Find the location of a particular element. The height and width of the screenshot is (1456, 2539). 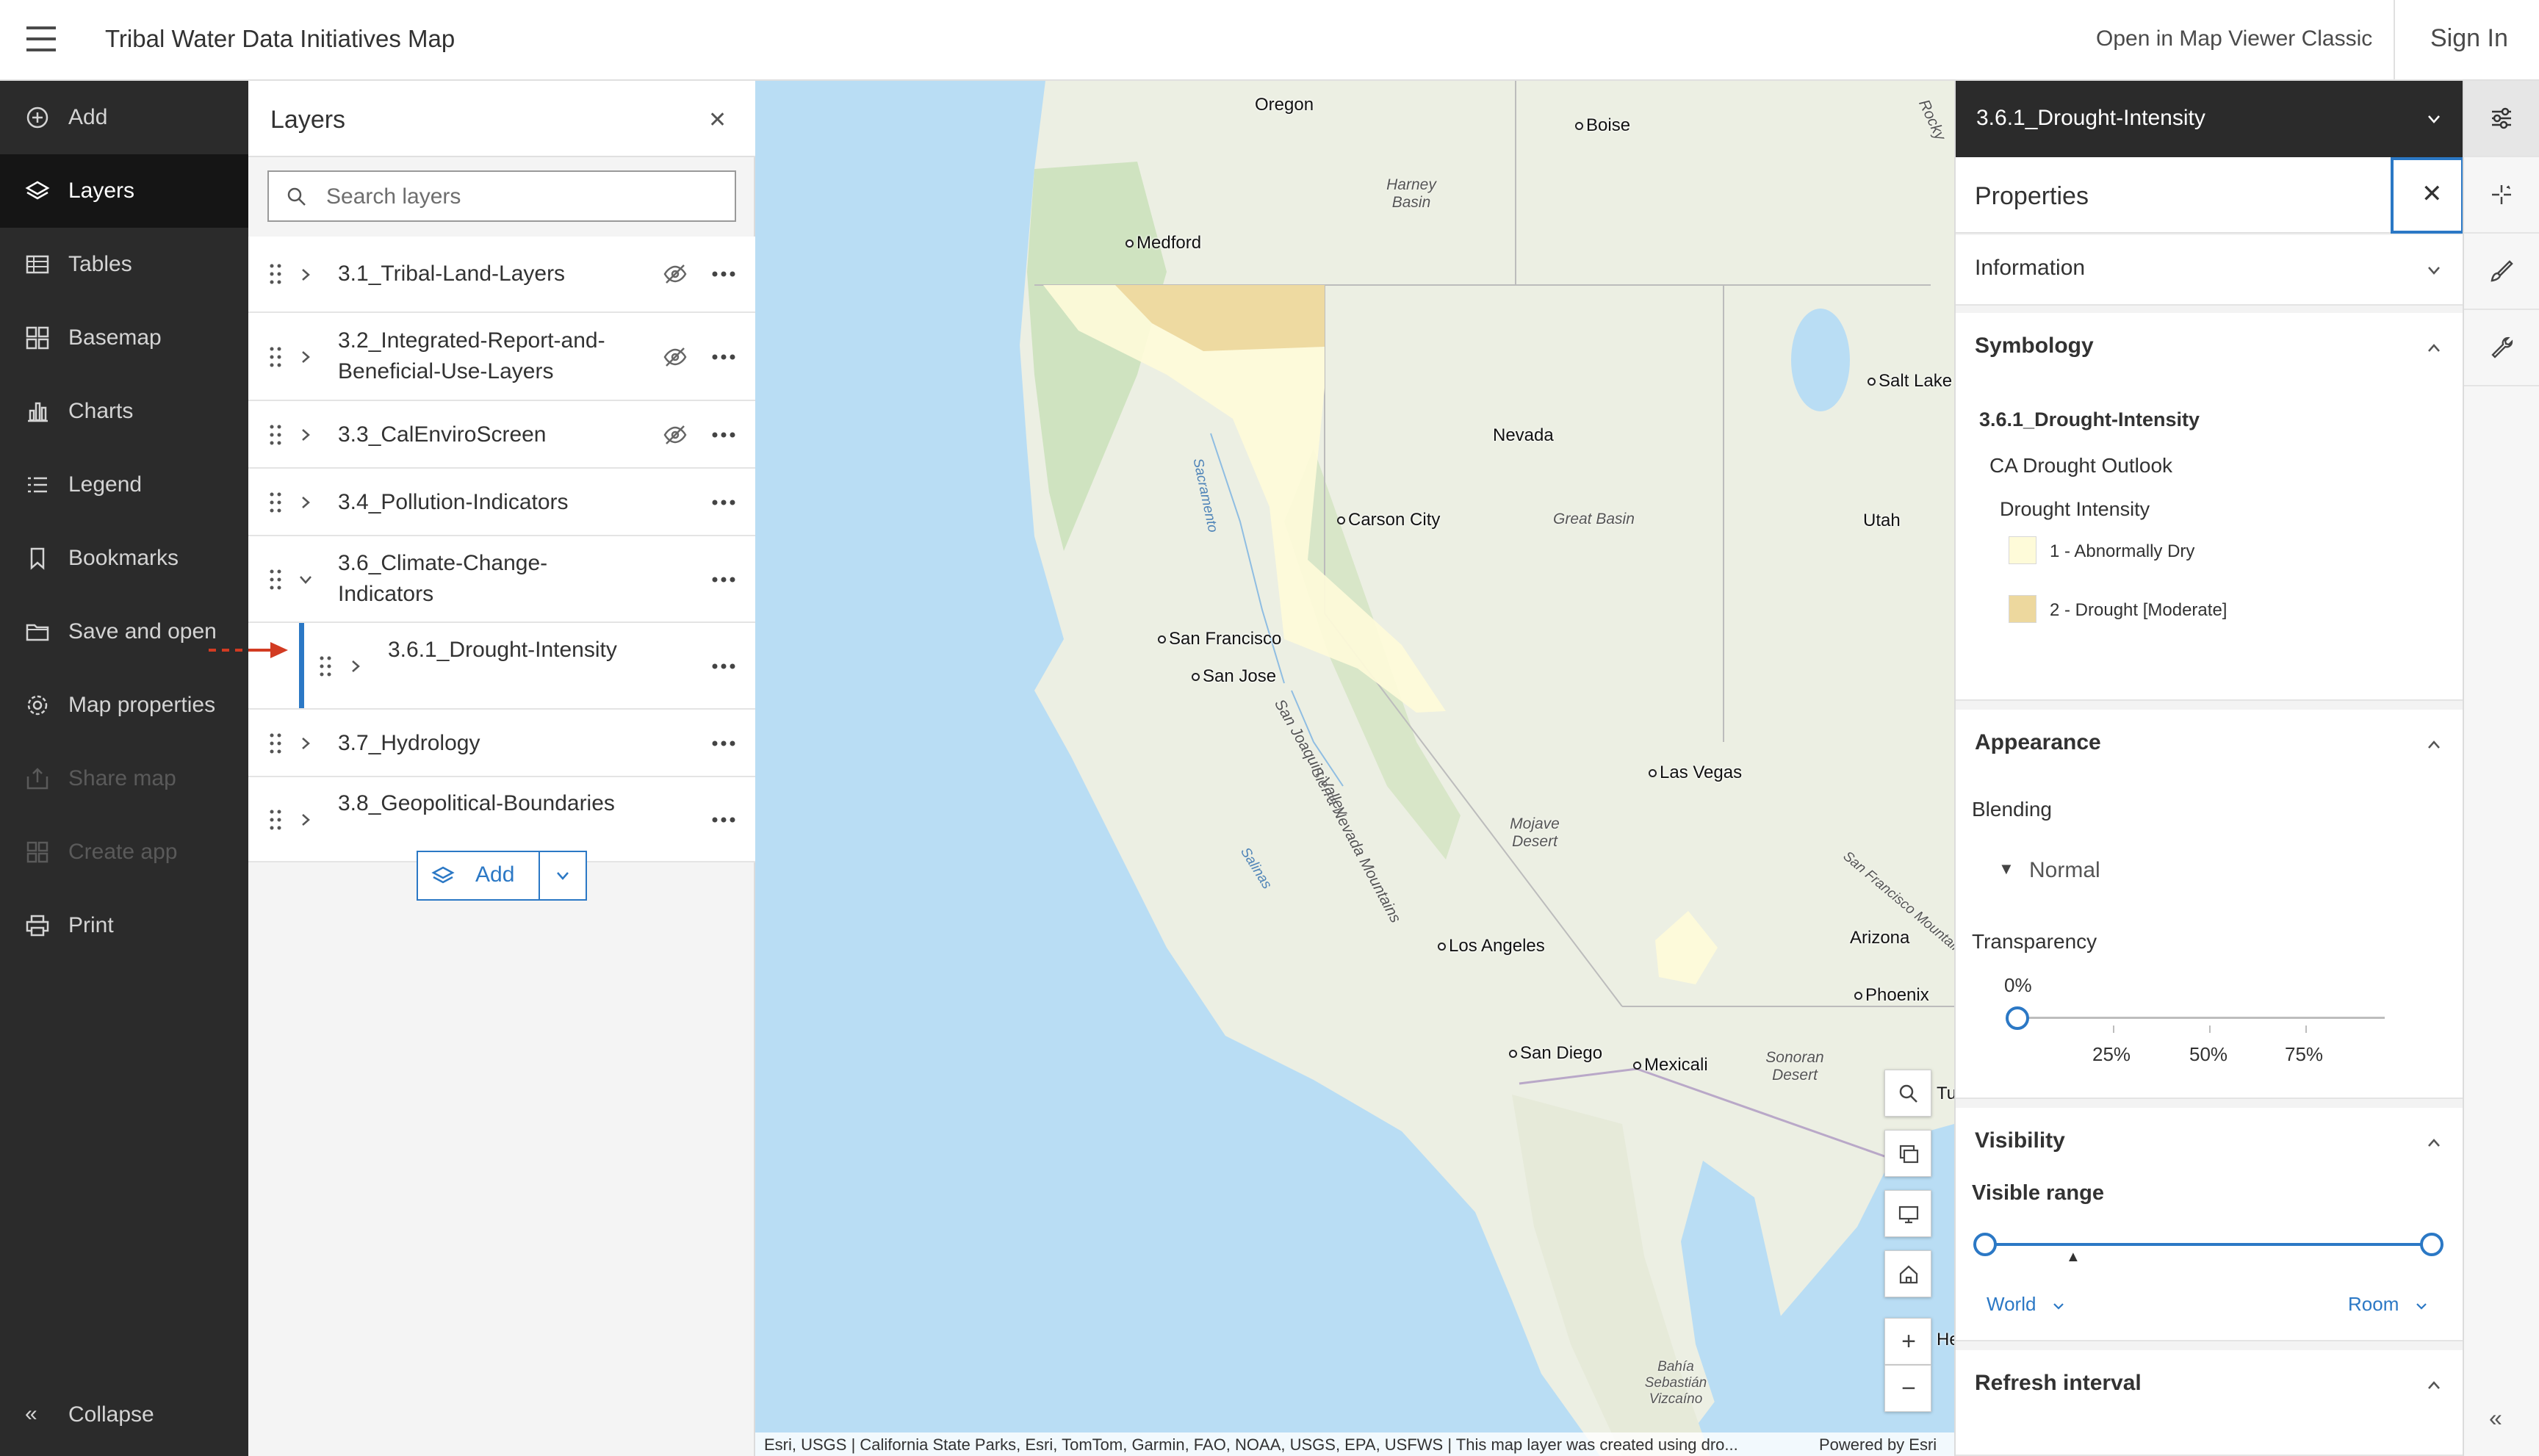

min-scale-dropdown: World is located at coordinates (2026, 1304).